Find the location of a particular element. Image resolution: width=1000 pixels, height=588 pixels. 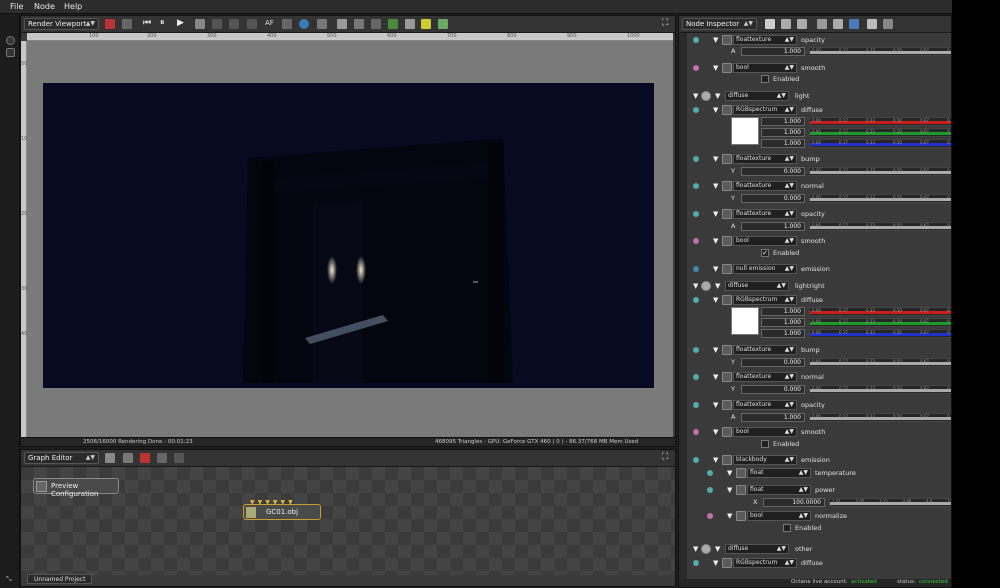

layout-icon is located at coordinates (10, 52).